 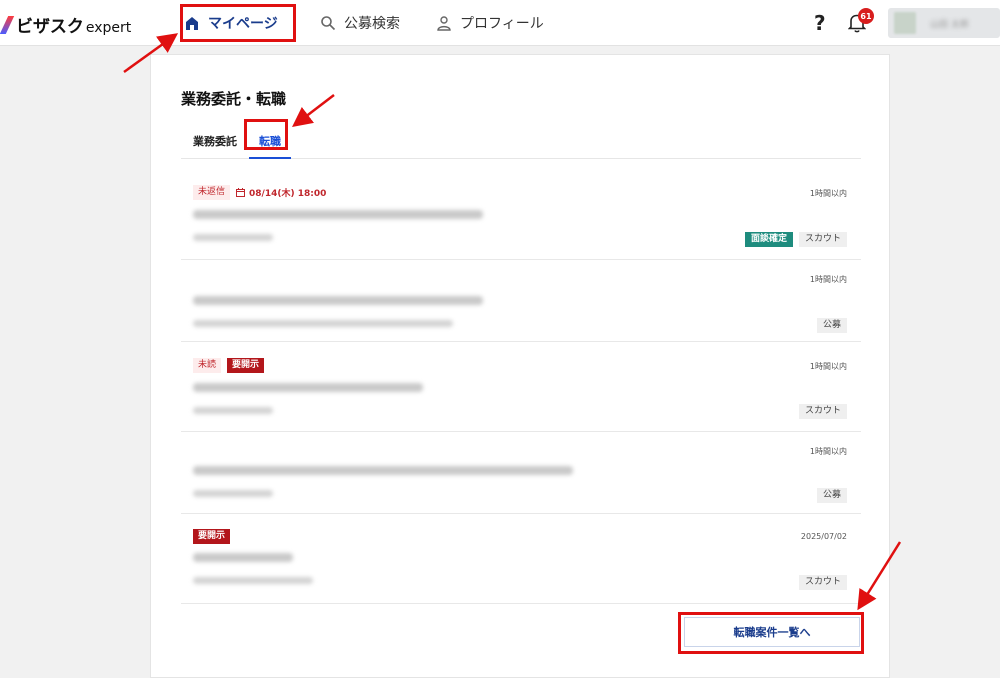 What do you see at coordinates (521, 144) in the screenshot?
I see `tab-bar: 業務委託 転職` at bounding box center [521, 144].